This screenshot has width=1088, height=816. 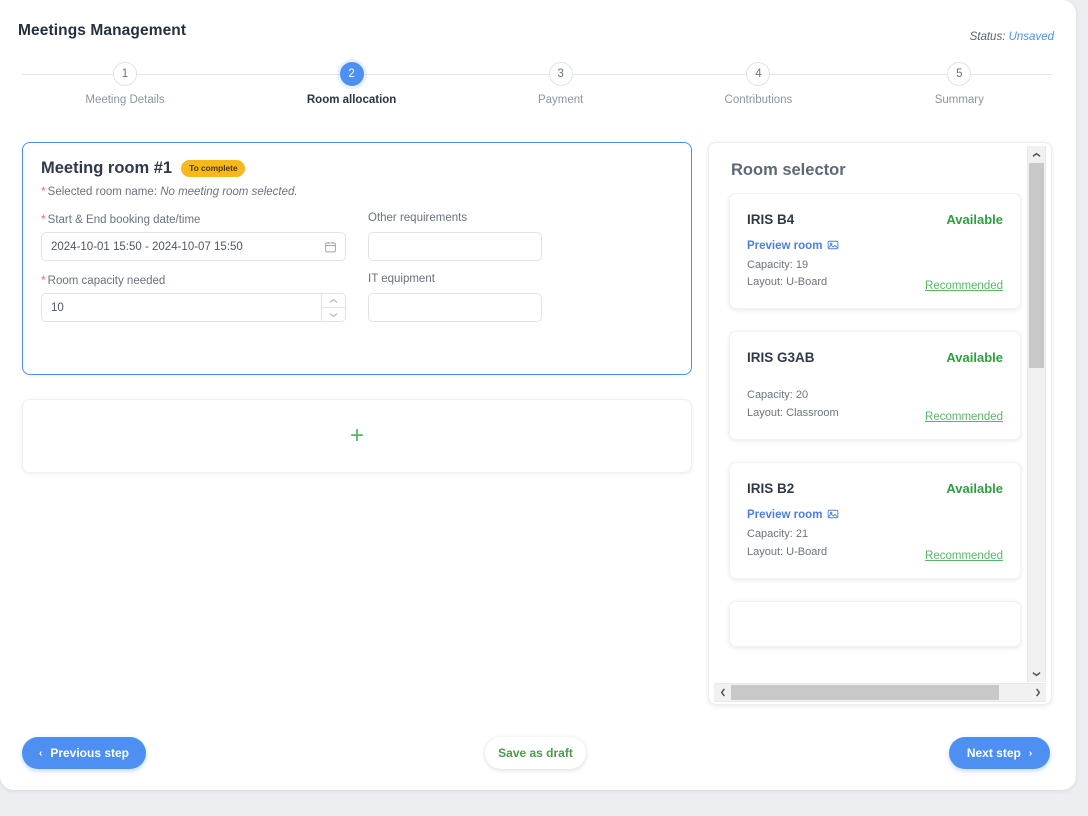 I want to click on room-selector-title: Room selector, so click(x=788, y=170).